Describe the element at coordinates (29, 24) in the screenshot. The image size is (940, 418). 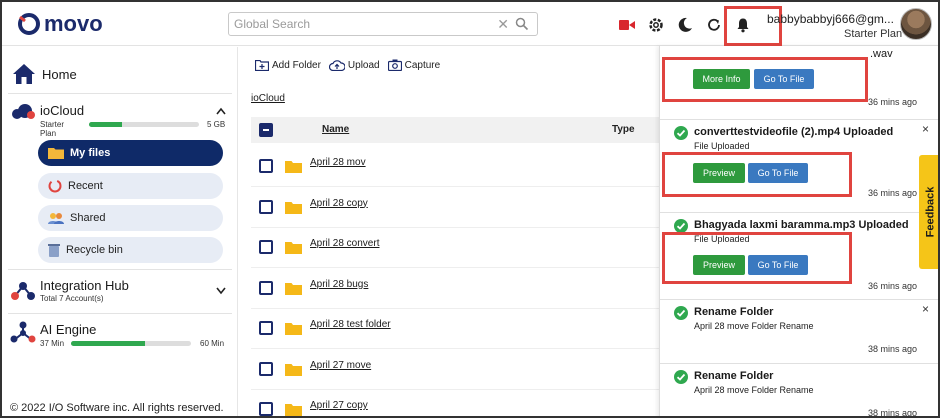
I see `logo-mark-icon` at that location.